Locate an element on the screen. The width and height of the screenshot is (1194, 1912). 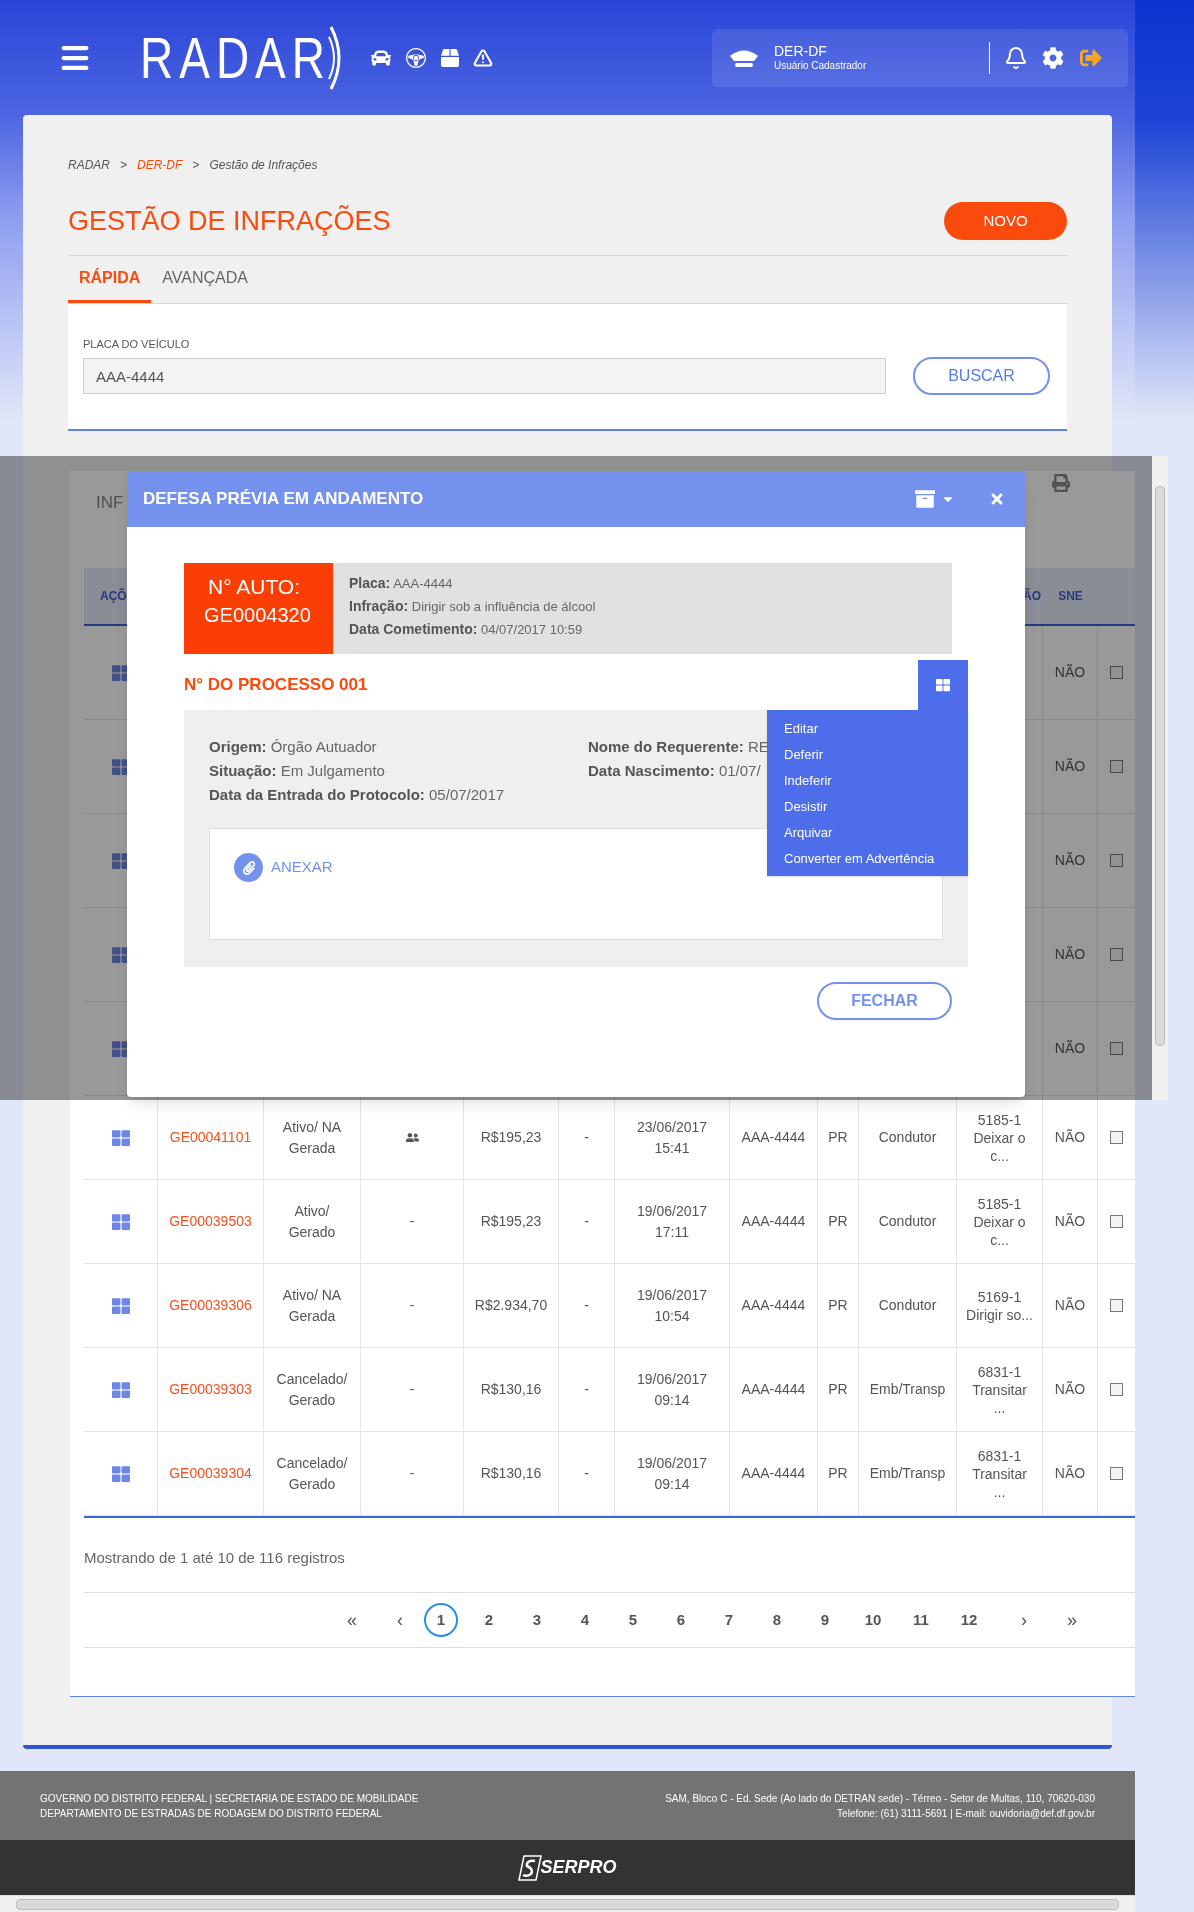
page-link: 3 is located at coordinates (537, 1620).